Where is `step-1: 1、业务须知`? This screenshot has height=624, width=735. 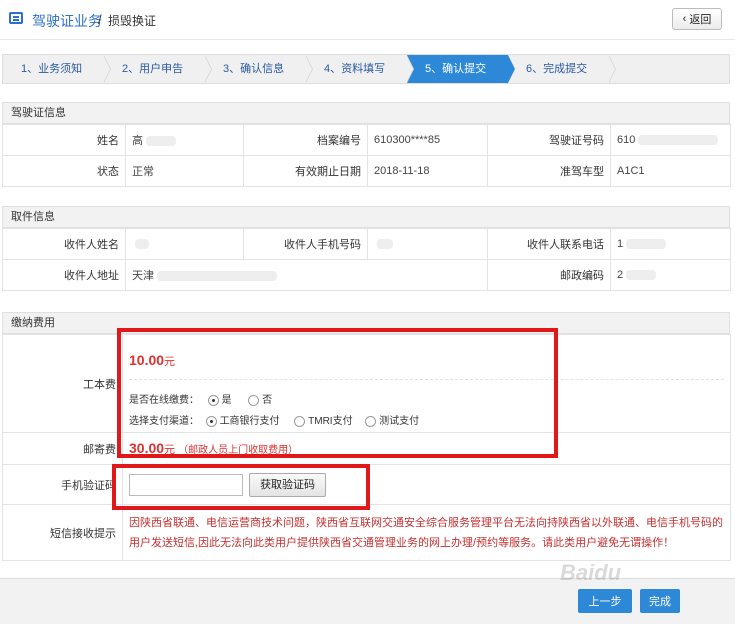
step-1: 1、业务须知 is located at coordinates (57, 69).